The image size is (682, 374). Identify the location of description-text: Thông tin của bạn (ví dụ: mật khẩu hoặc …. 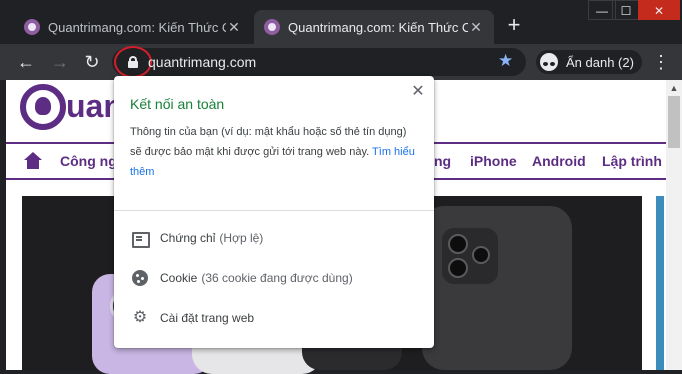
(268, 142).